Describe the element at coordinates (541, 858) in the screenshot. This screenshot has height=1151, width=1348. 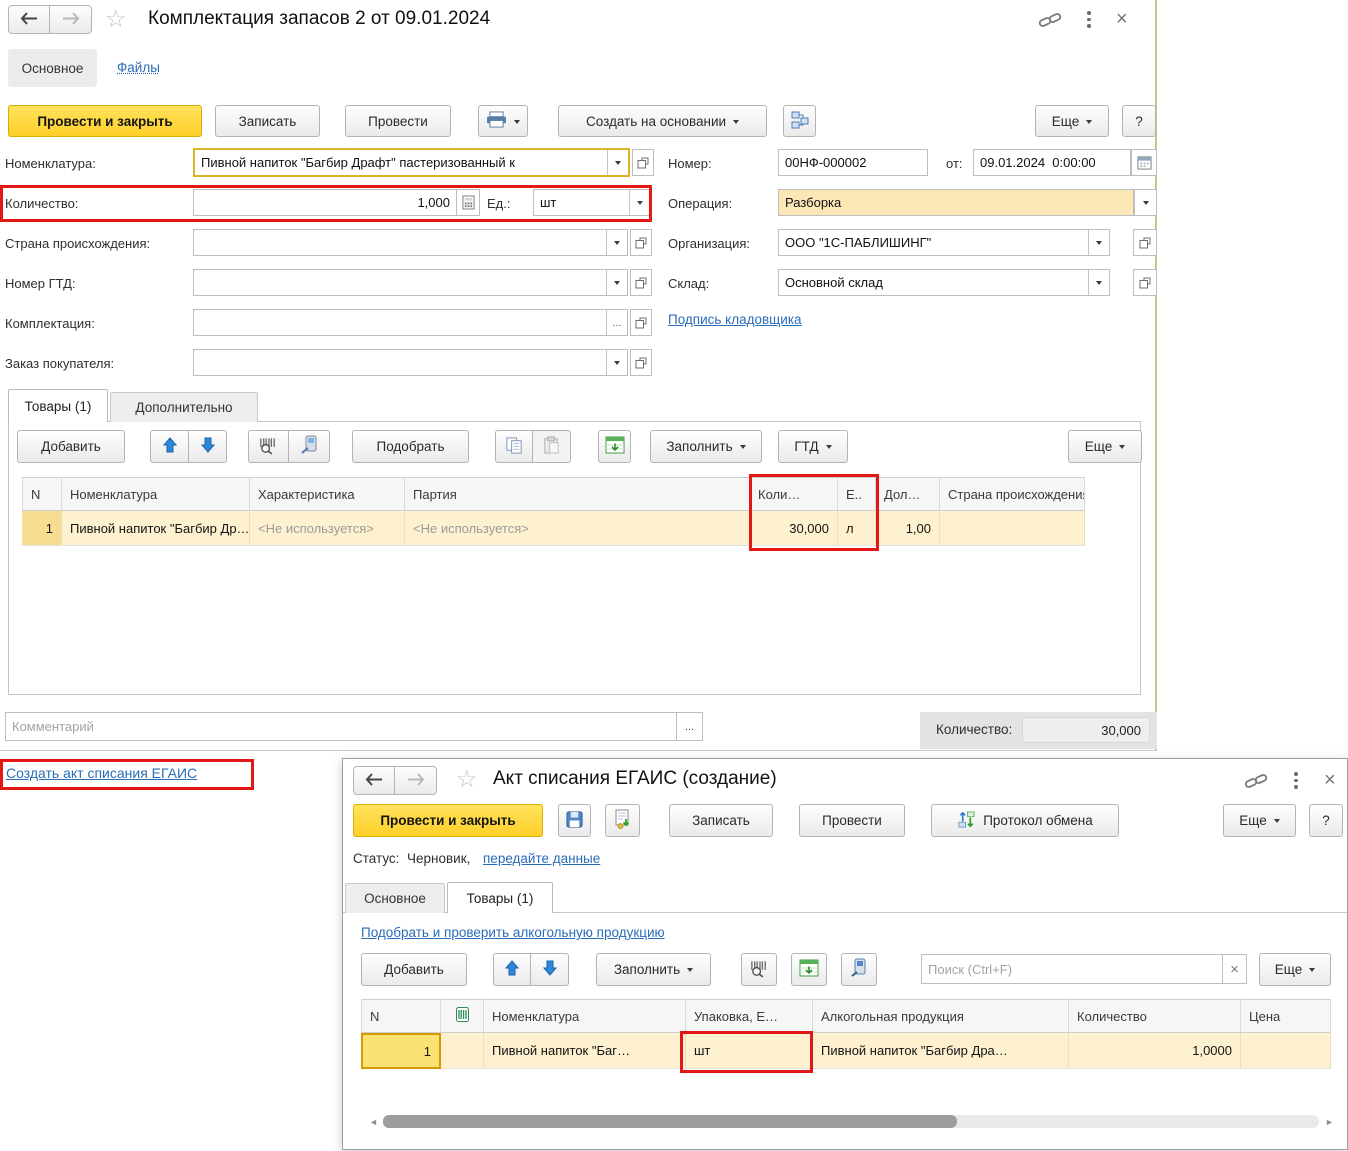
I see `send-data-link: передайте данные` at that location.